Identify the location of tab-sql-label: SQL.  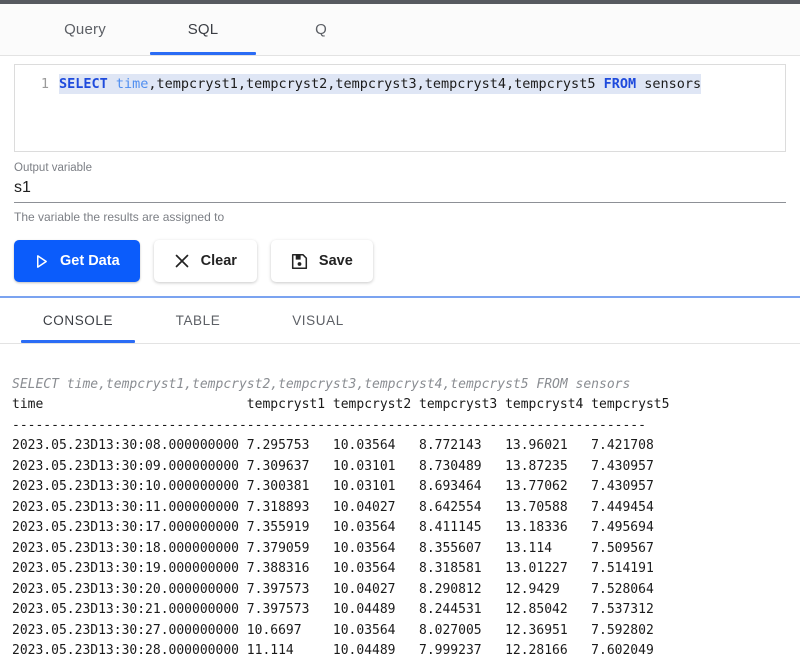
(203, 29).